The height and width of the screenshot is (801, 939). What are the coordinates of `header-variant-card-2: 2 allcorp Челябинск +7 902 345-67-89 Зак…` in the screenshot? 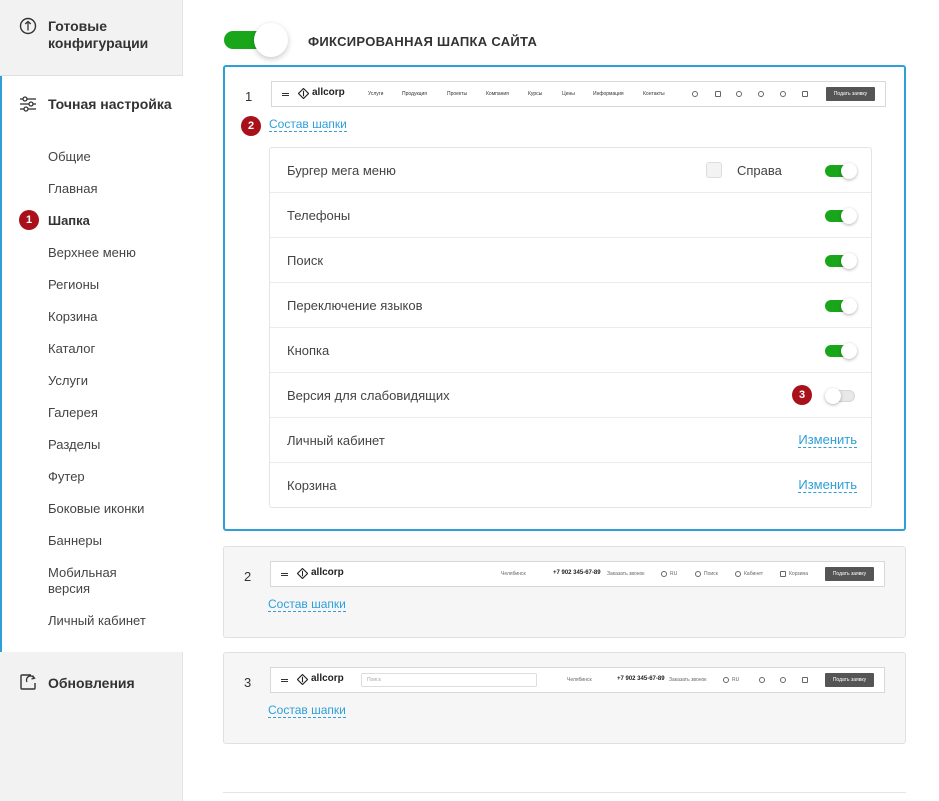 It's located at (564, 592).